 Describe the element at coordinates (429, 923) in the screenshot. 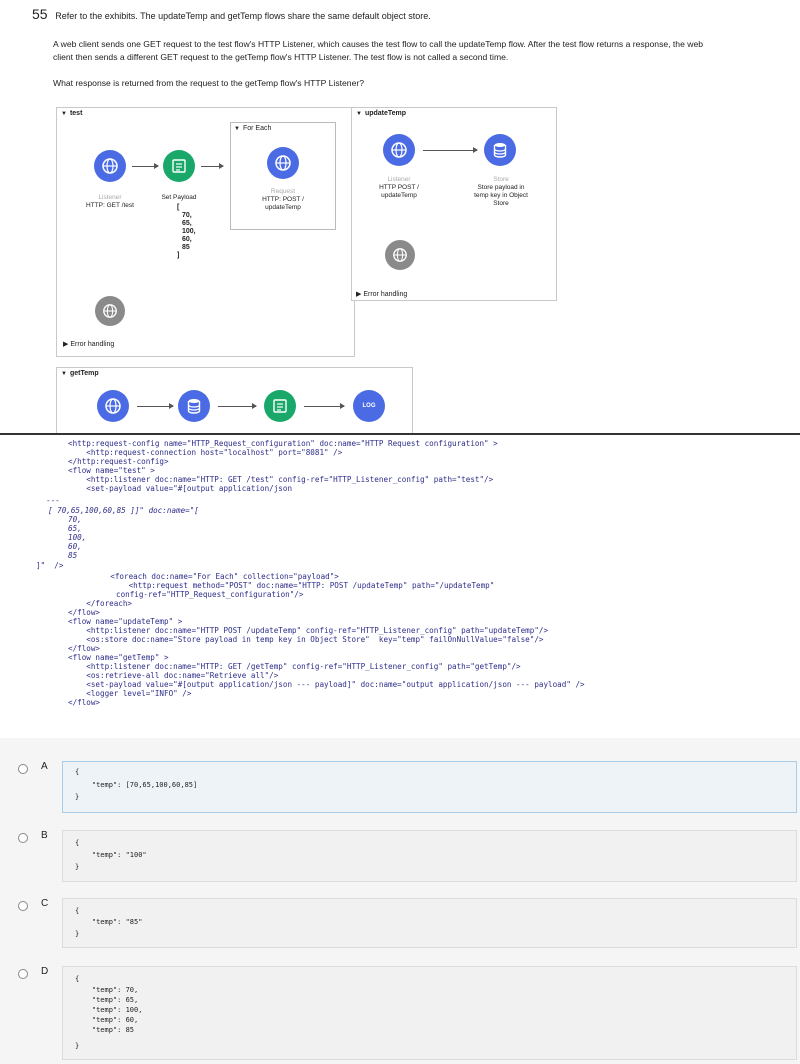

I see `option-c-box: { "temp": "85" }` at that location.